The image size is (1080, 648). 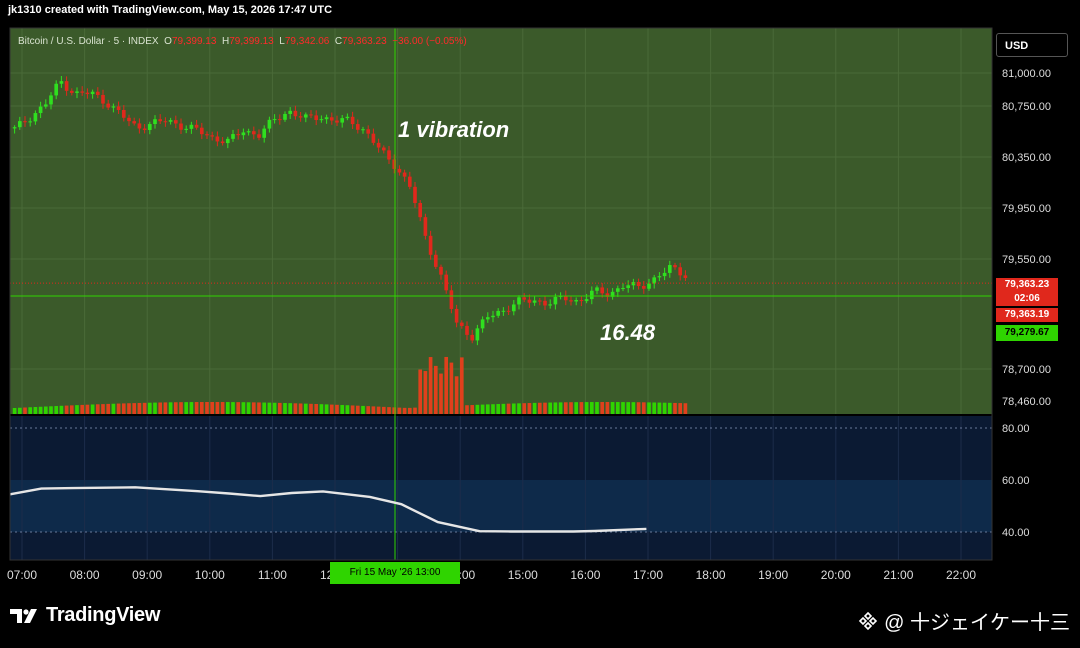 What do you see at coordinates (1032, 45) in the screenshot?
I see `currency-button: USD` at bounding box center [1032, 45].